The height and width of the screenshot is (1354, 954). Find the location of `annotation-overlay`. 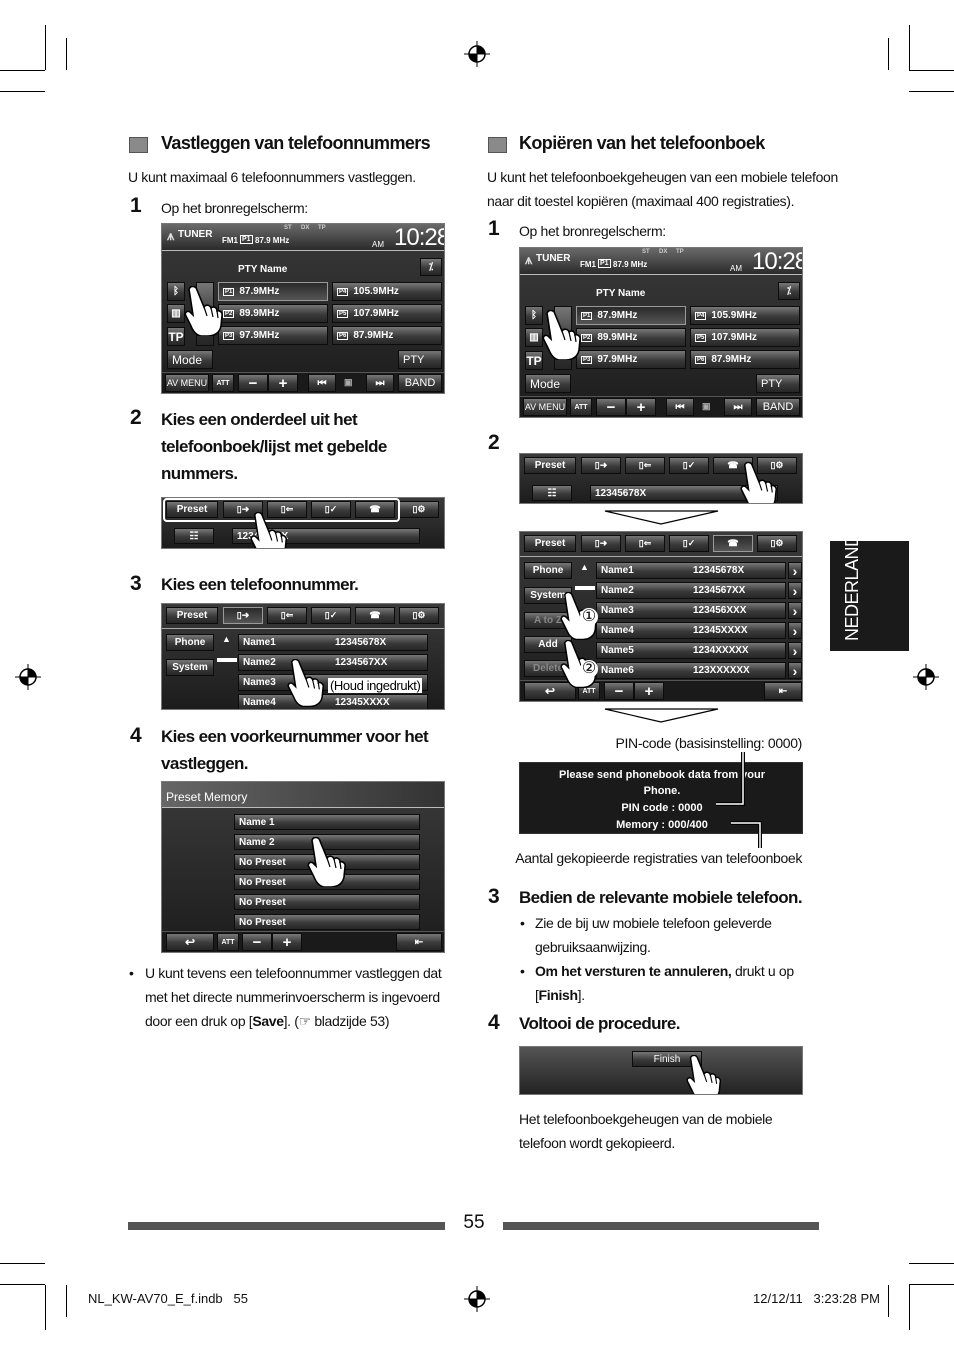

annotation-overlay is located at coordinates (683, 679).